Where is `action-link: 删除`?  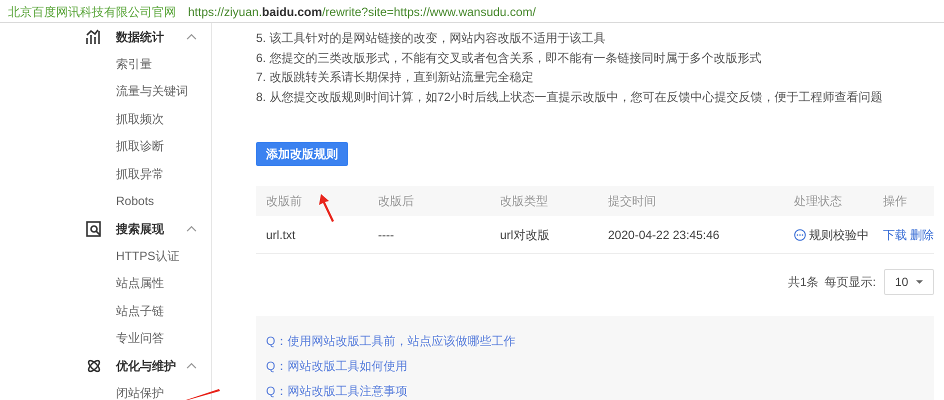 action-link: 删除 is located at coordinates (922, 235).